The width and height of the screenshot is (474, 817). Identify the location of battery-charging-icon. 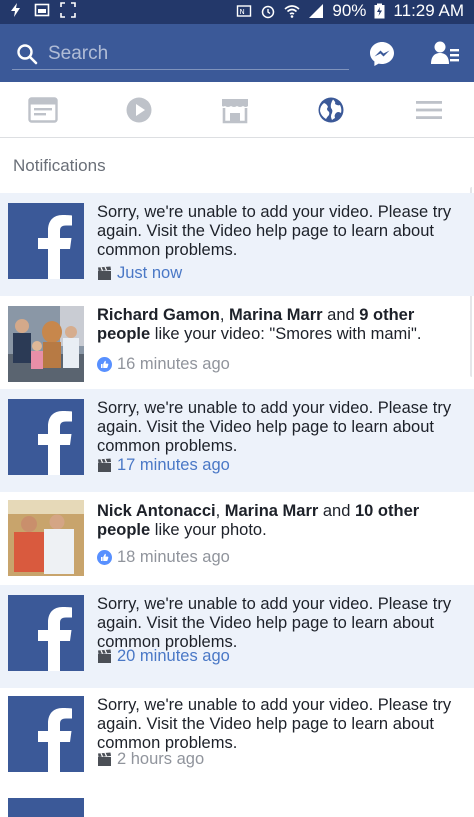
(379, 11).